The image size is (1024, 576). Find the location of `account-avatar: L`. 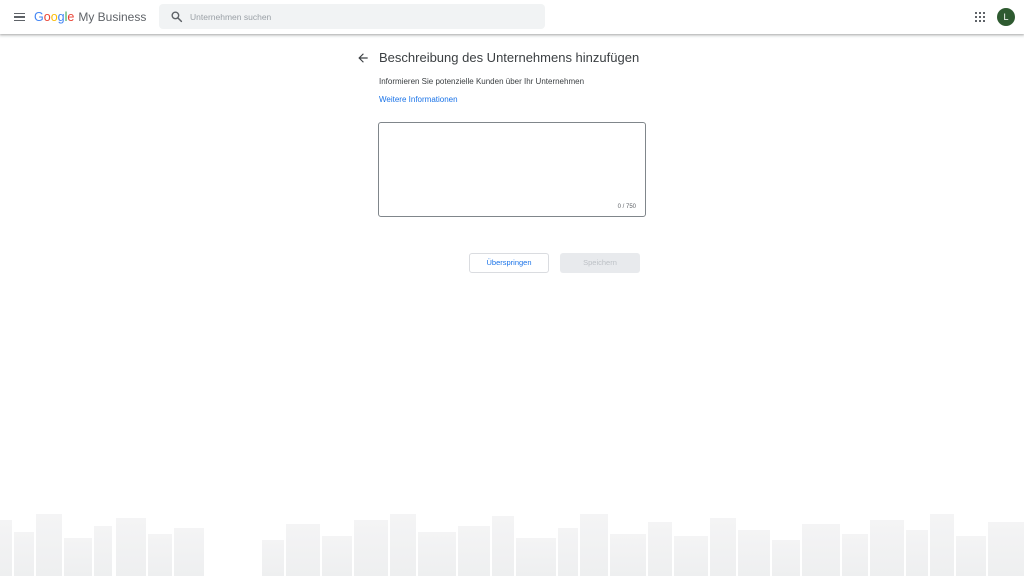

account-avatar: L is located at coordinates (1006, 17).